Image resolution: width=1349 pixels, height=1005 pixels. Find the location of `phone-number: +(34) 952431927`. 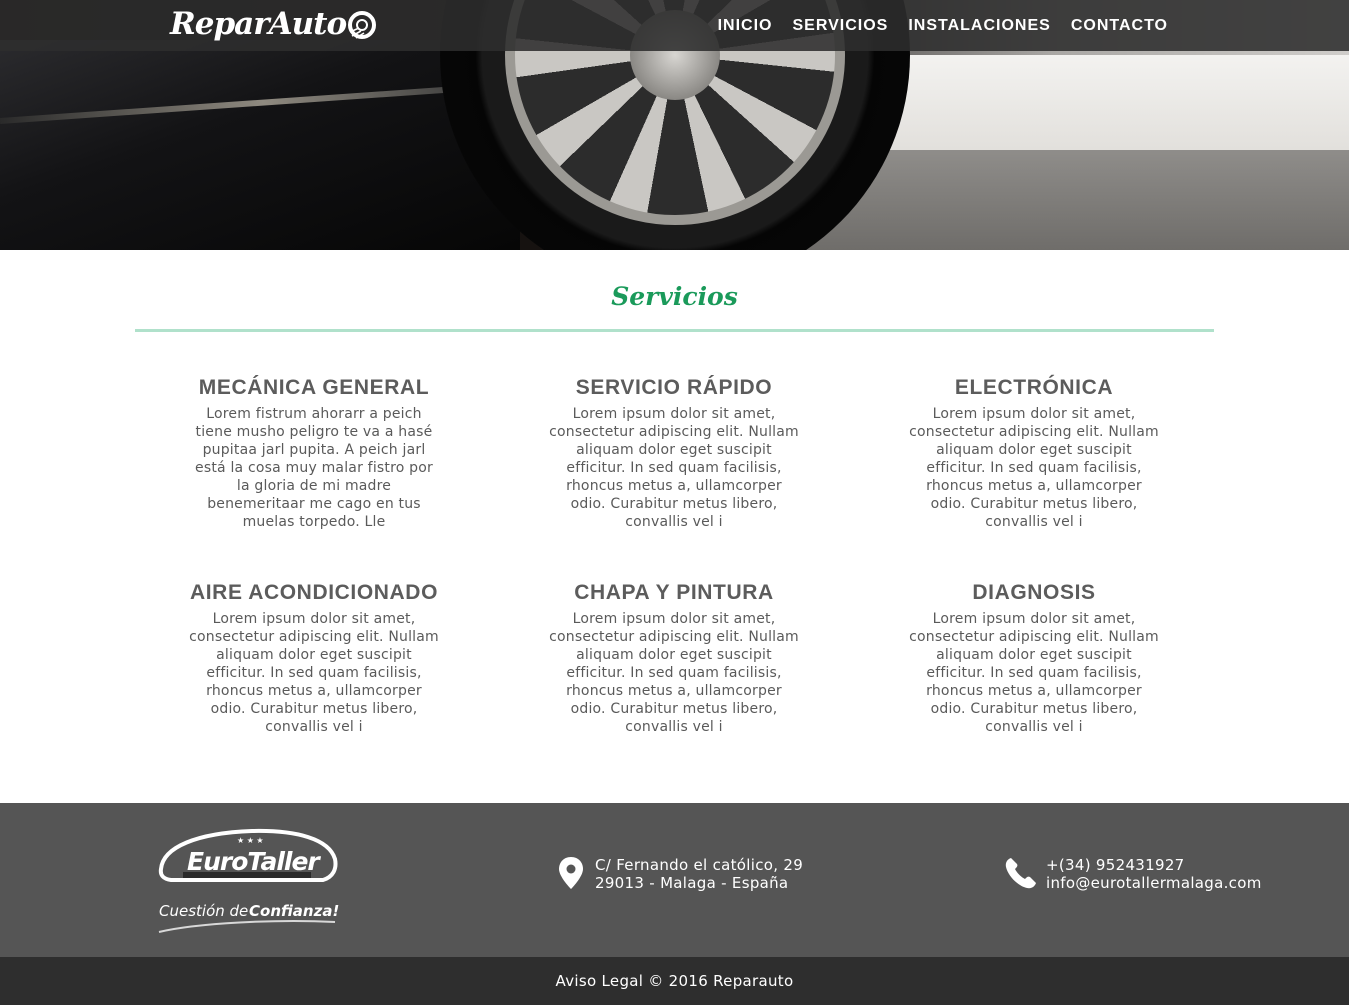

phone-number: +(34) 952431927 is located at coordinates (1154, 865).